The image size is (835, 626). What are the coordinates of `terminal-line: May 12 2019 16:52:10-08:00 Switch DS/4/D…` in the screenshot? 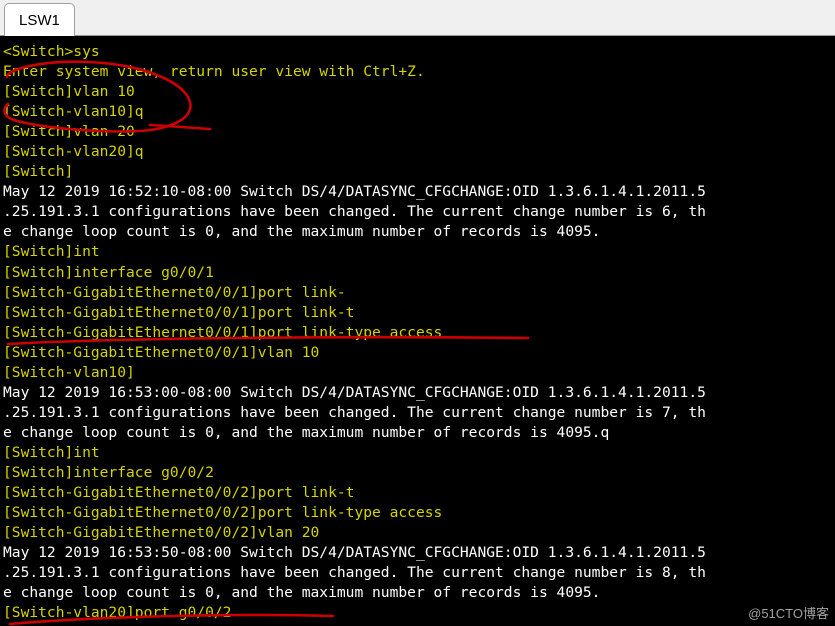 It's located at (354, 192).